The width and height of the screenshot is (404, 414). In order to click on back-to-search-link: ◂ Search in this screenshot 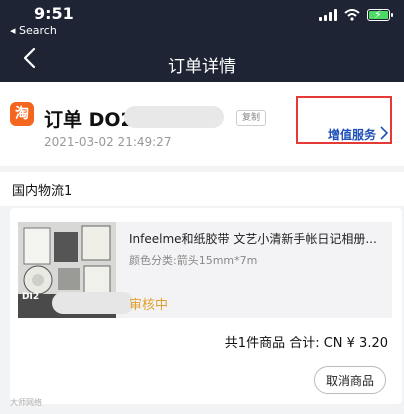, I will do `click(33, 30)`.